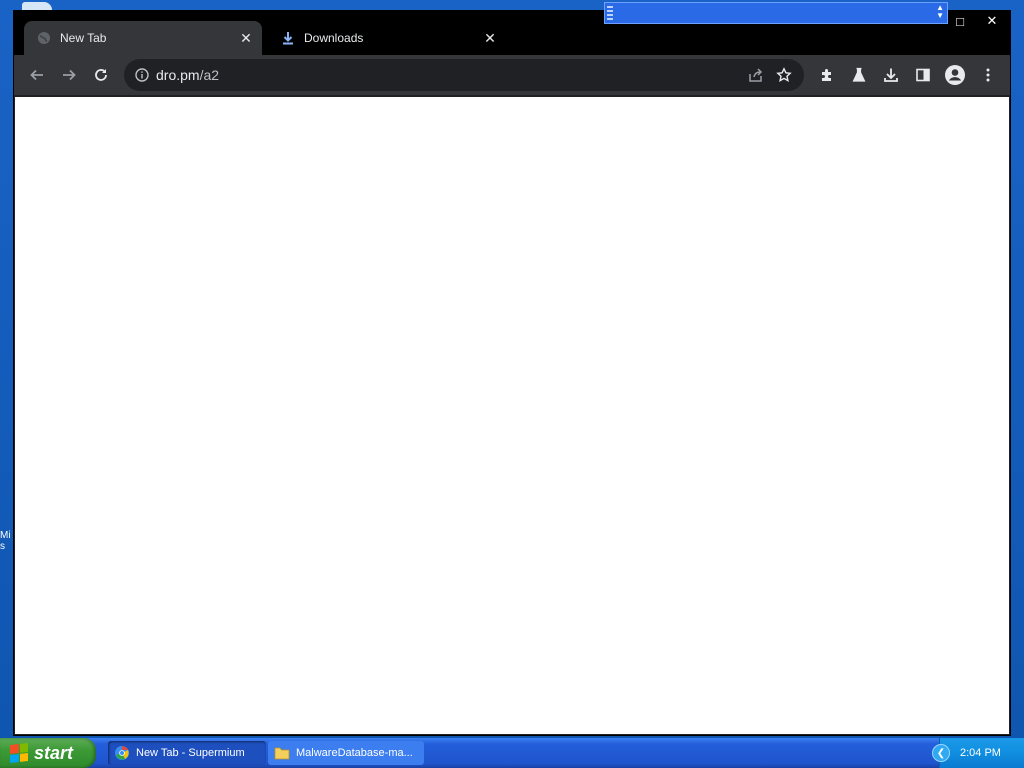 This screenshot has width=1024, height=768. What do you see at coordinates (37, 75) in the screenshot?
I see `back-icon` at bounding box center [37, 75].